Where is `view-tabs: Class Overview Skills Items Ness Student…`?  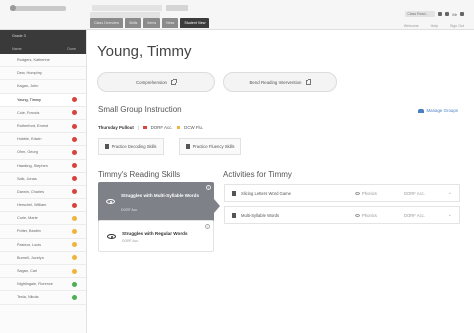 view-tabs: Class Overview Skills Items Ness Student… is located at coordinates (150, 23).